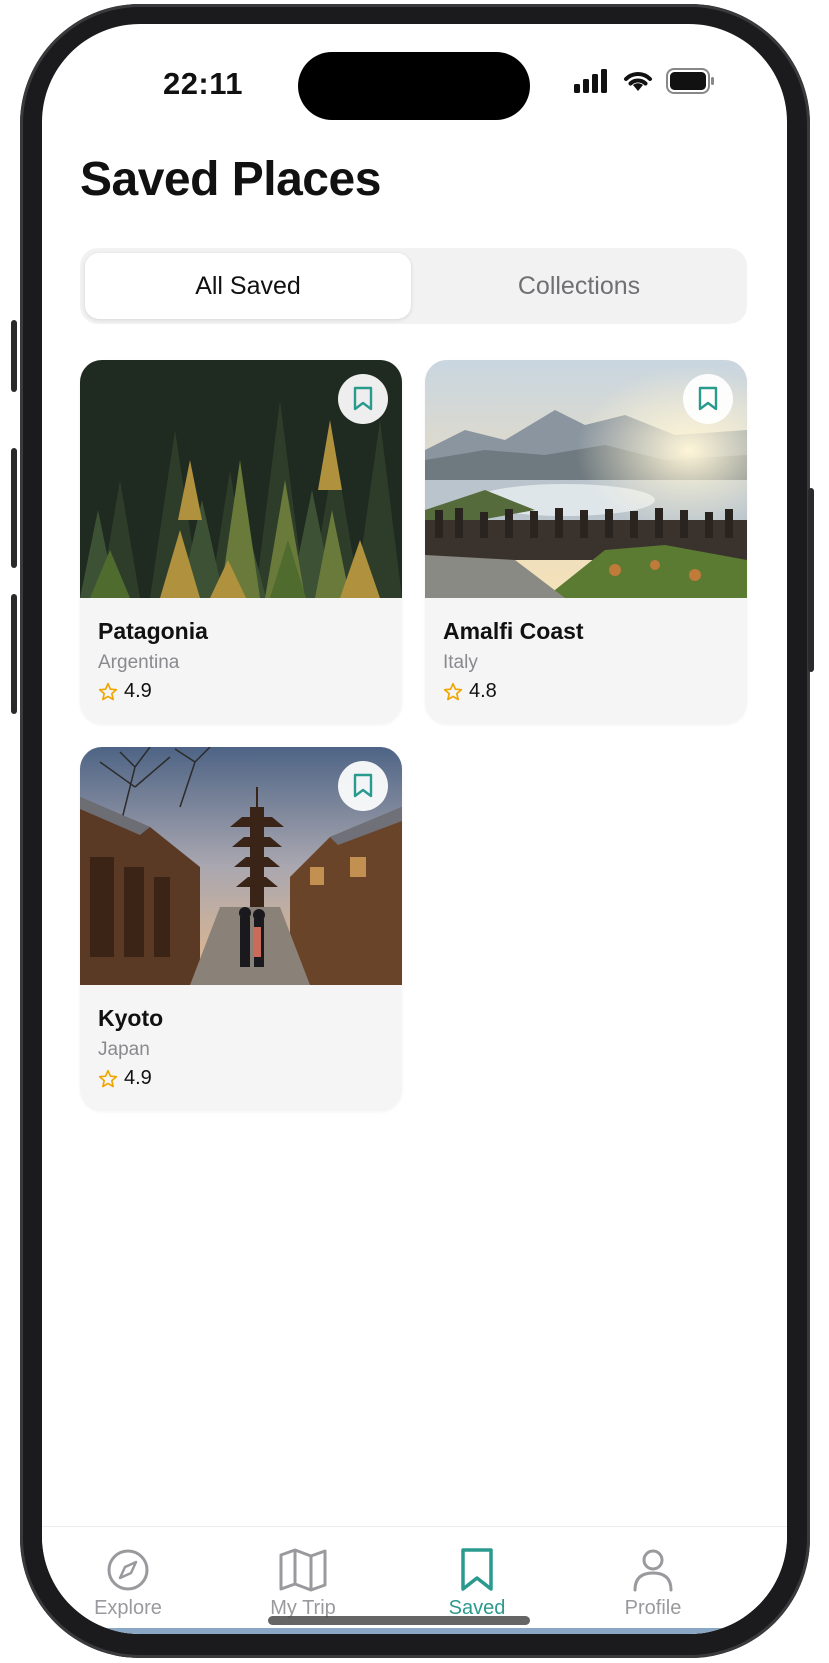 This screenshot has width=829, height=1663. Describe the element at coordinates (139, 662) in the screenshot. I see `place-country: Argentina` at that location.